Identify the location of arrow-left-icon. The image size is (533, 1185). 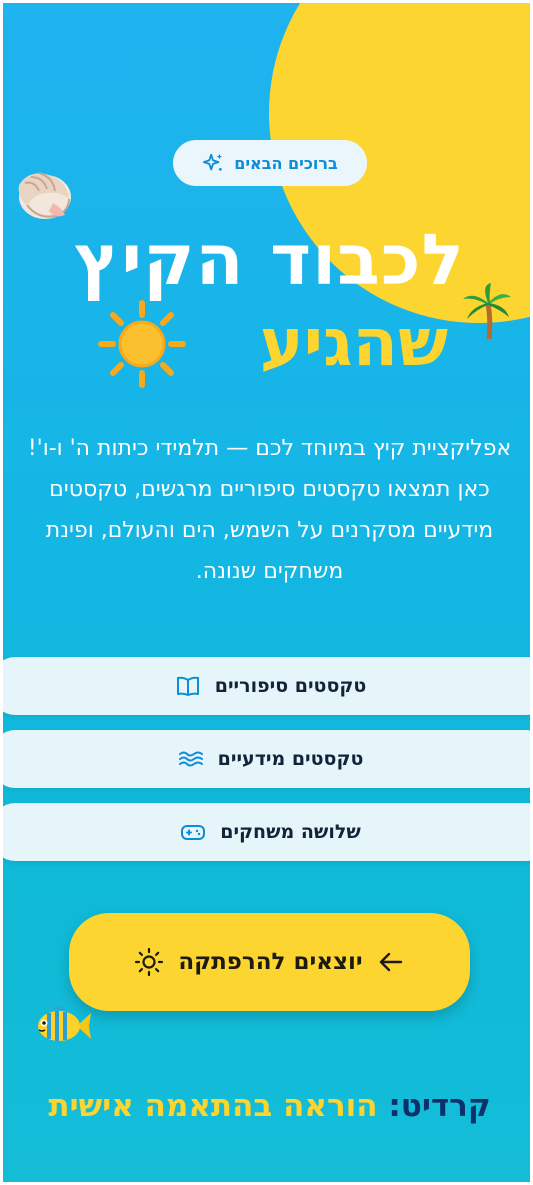
(390, 962).